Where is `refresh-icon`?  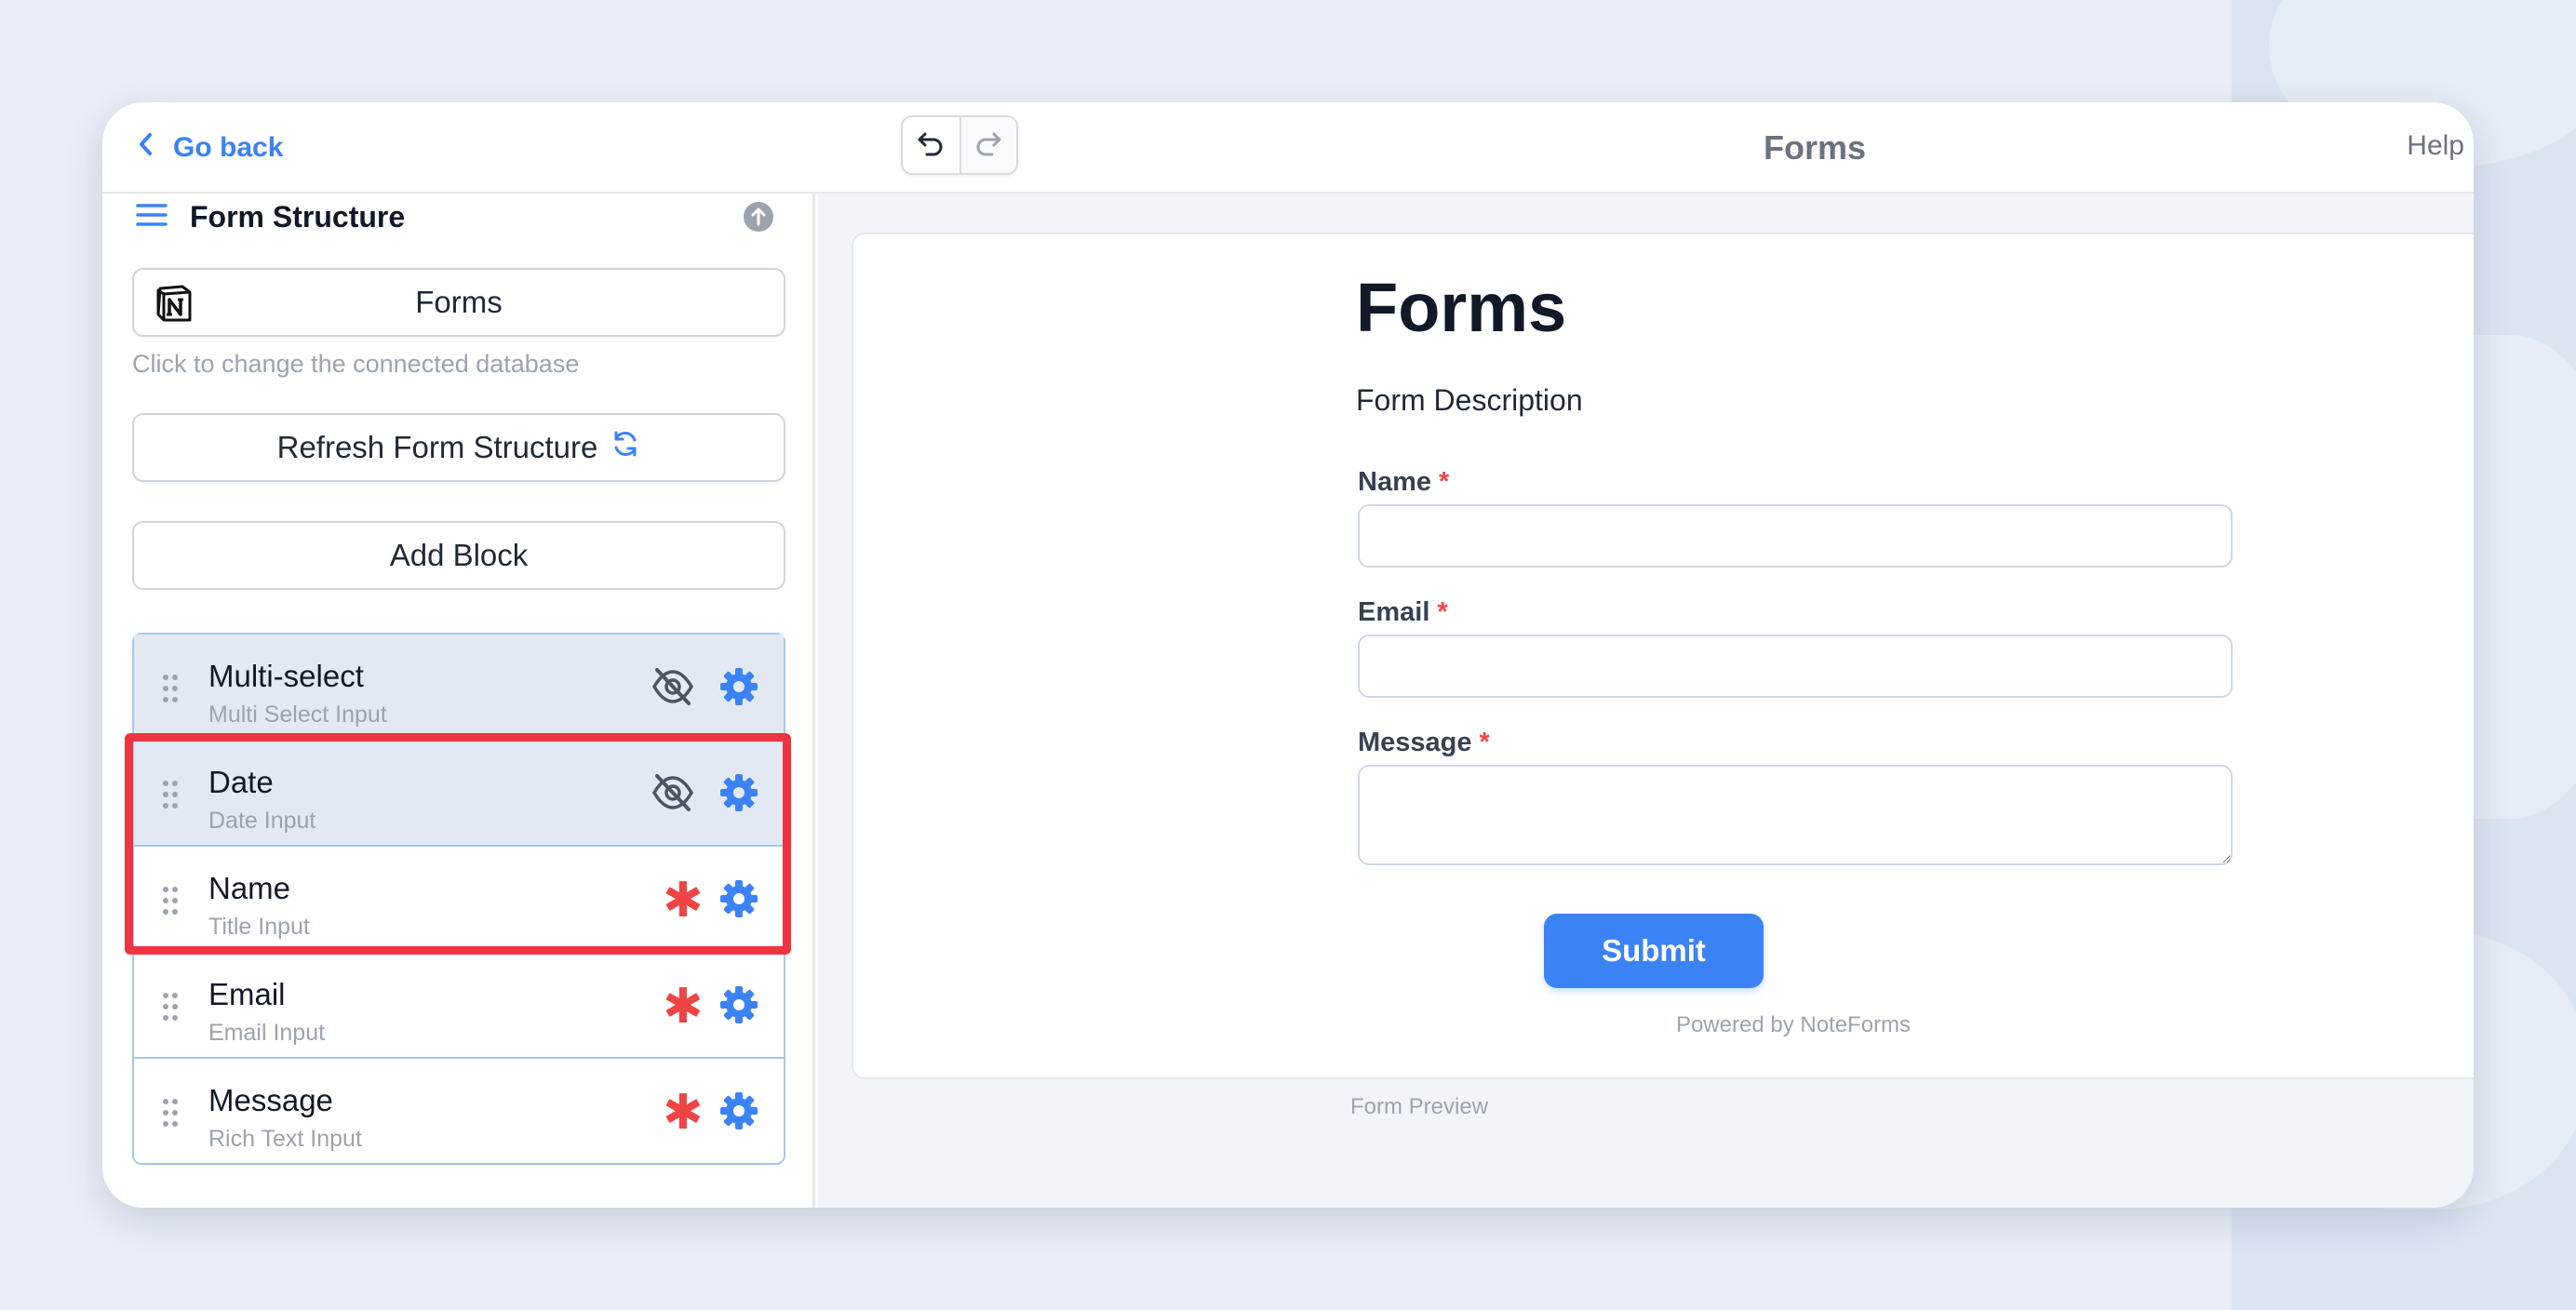
refresh-icon is located at coordinates (625, 448).